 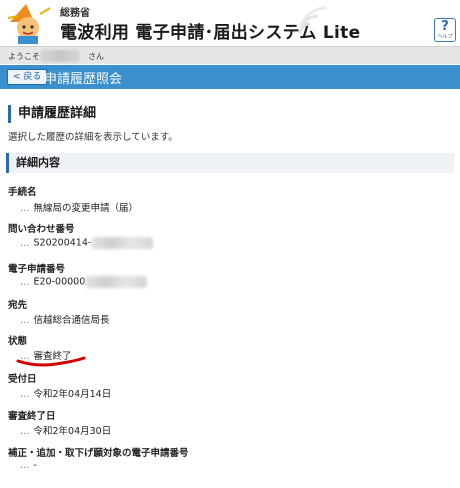 I want to click on help-button: ? ヘルプ, so click(x=445, y=30).